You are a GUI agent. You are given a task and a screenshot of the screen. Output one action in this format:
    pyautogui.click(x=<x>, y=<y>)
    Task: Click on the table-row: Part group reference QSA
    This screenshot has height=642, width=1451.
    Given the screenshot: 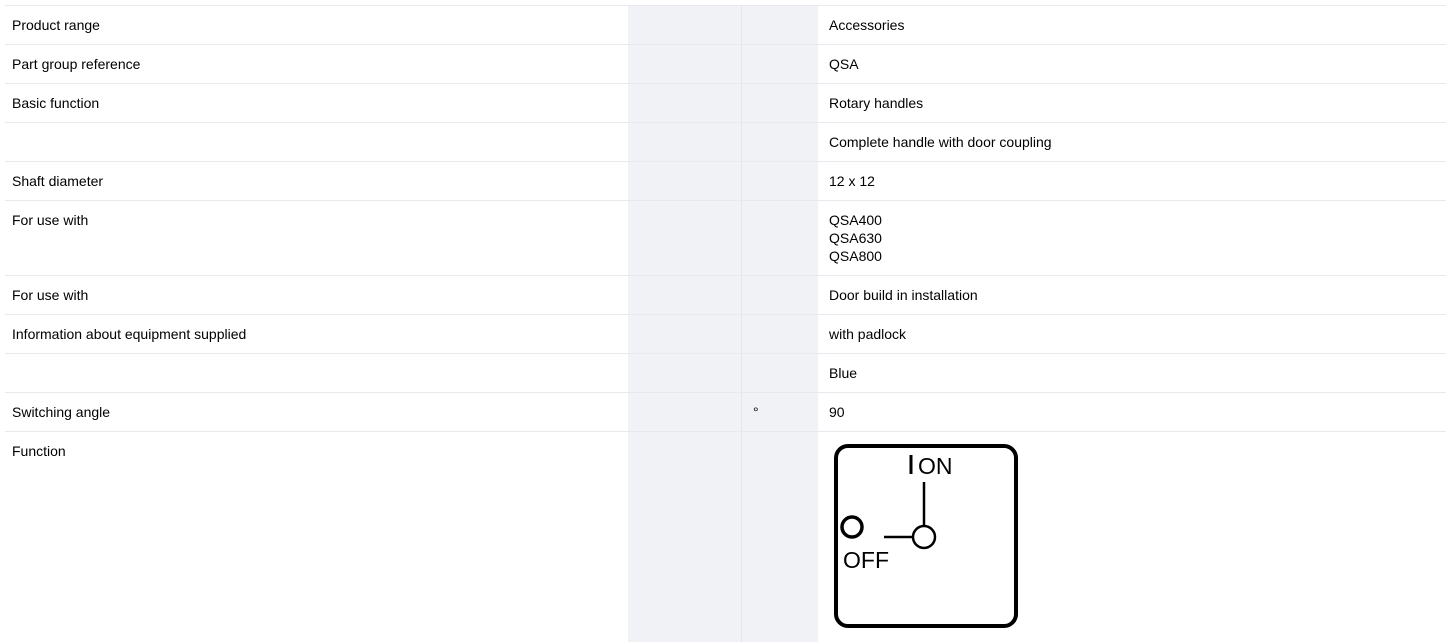 What is the action you would take?
    pyautogui.click(x=725, y=64)
    